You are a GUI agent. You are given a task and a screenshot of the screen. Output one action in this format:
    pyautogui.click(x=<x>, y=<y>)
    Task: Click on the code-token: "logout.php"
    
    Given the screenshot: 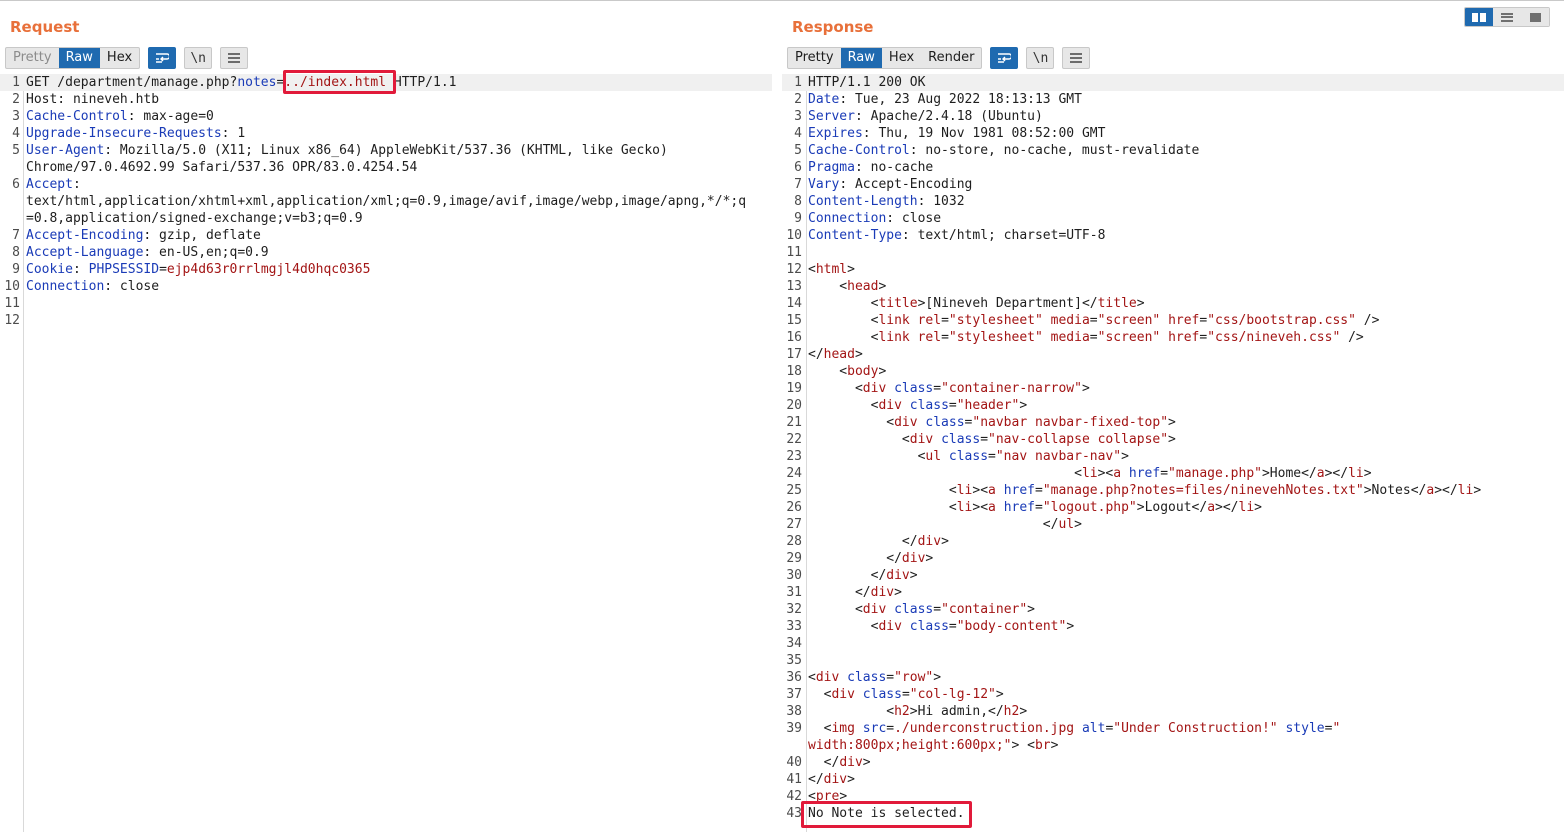 What is the action you would take?
    pyautogui.click(x=1089, y=507)
    